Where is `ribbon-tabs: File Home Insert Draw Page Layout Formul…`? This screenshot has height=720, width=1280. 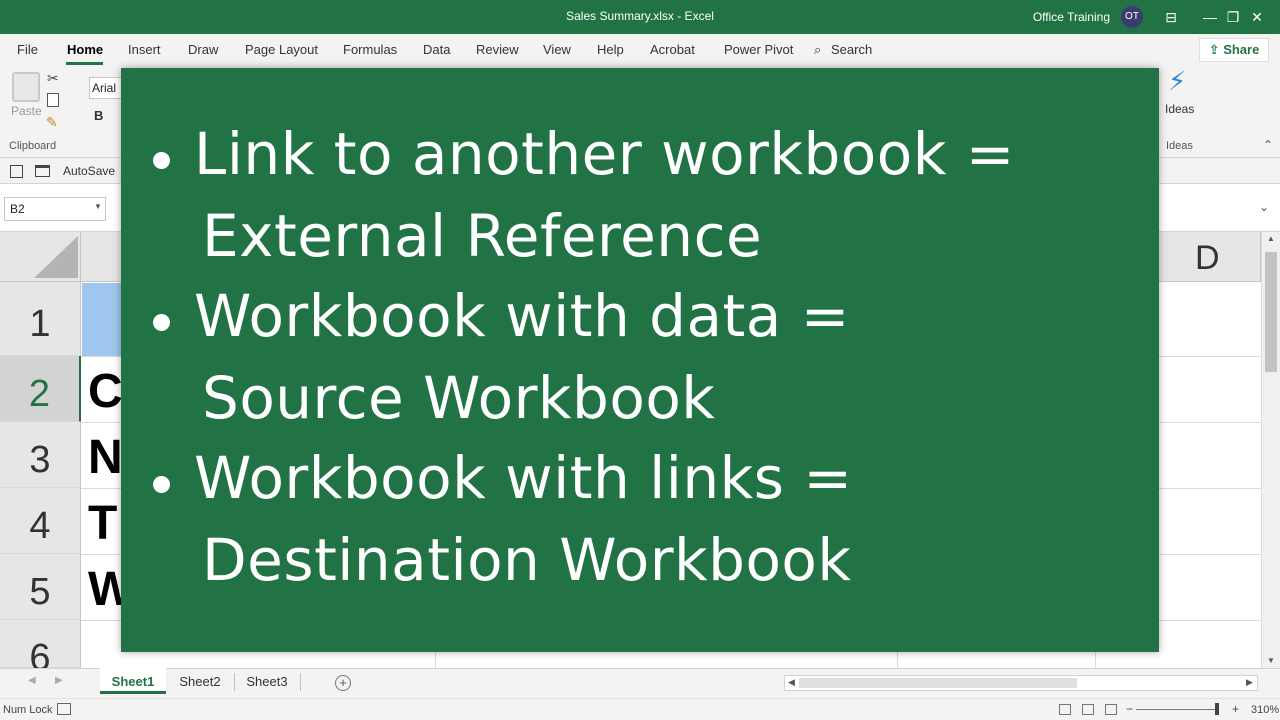
ribbon-tabs: File Home Insert Draw Page Layout Formul… is located at coordinates (640, 50).